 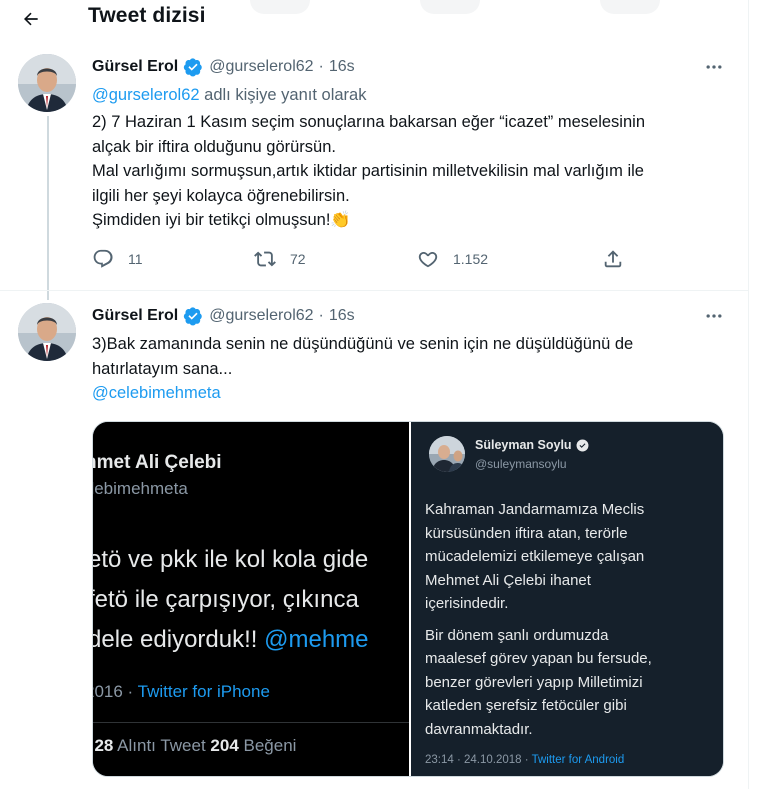 What do you see at coordinates (535, 556) in the screenshot?
I see `screenshot-text-line: mücadelemizi etkilemeye çalışan` at bounding box center [535, 556].